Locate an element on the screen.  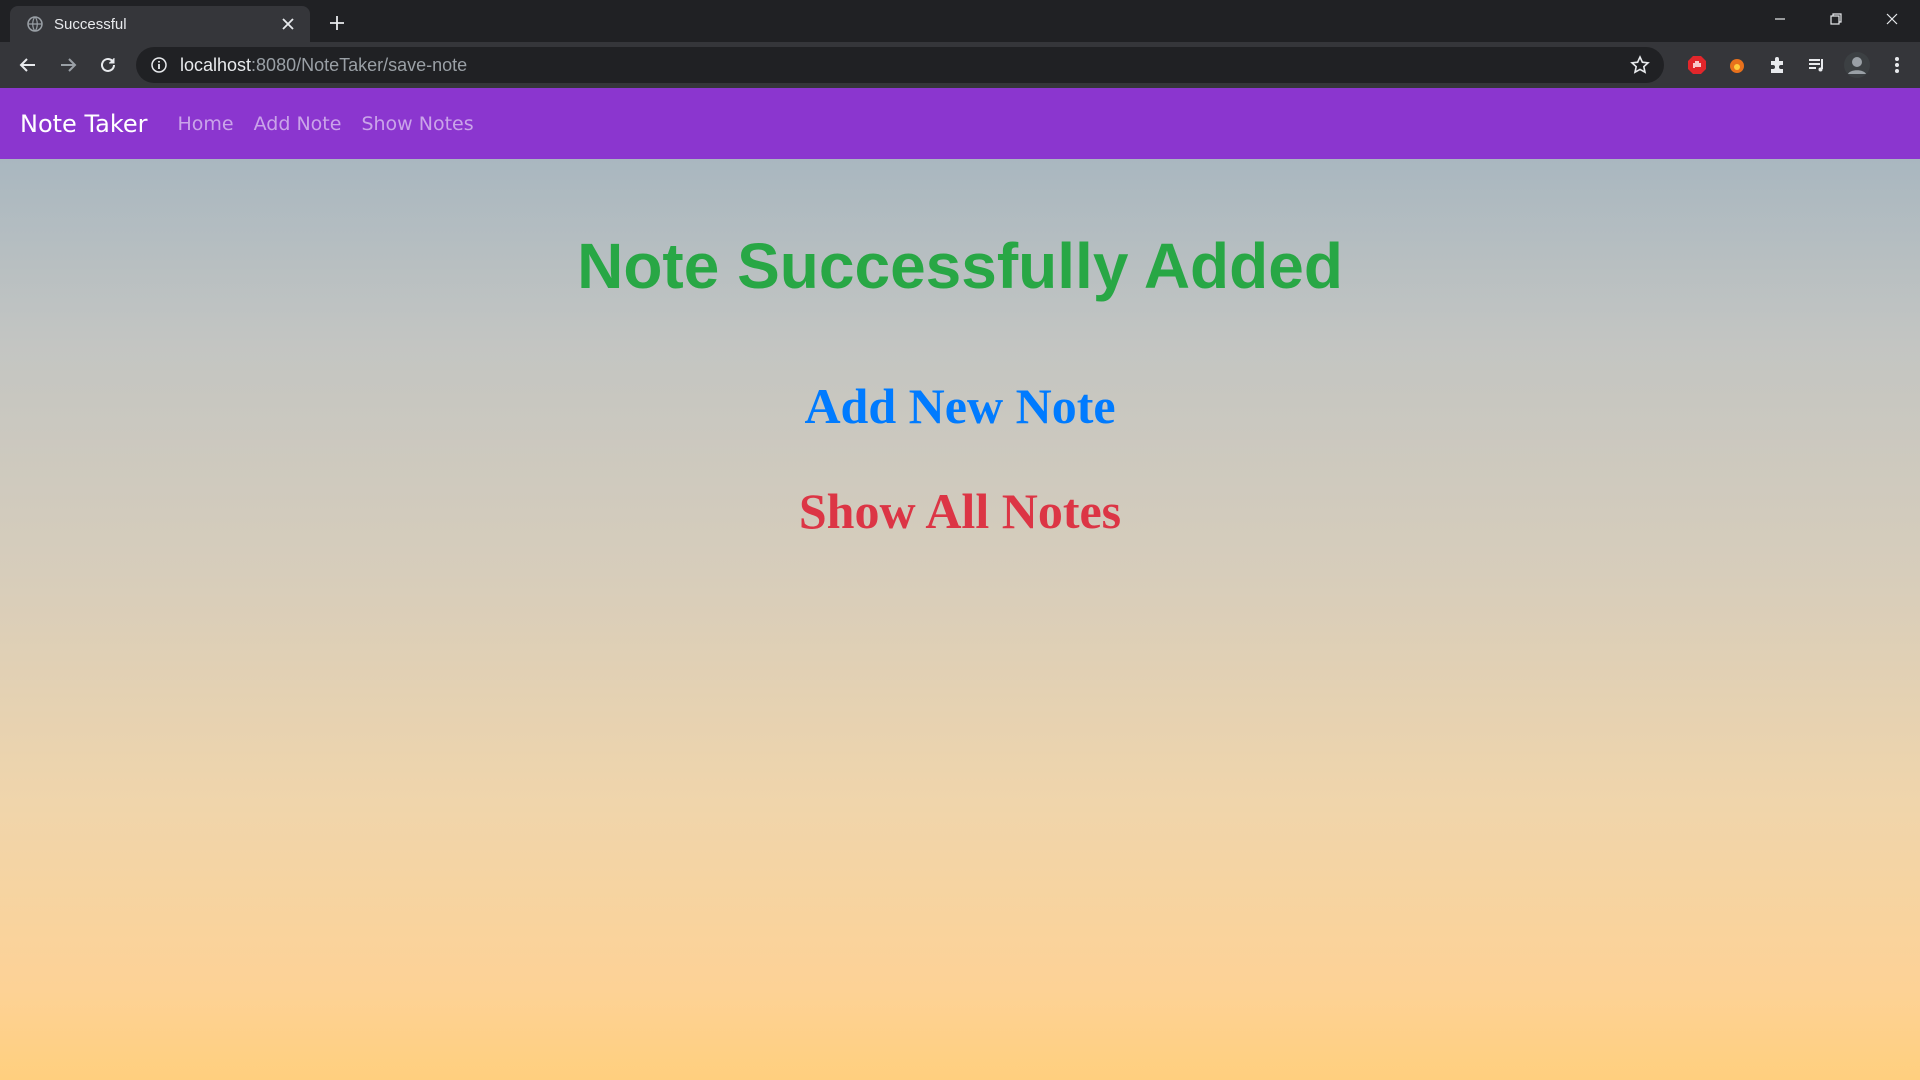
nav-link-show-notes: Show Notes is located at coordinates (417, 124).